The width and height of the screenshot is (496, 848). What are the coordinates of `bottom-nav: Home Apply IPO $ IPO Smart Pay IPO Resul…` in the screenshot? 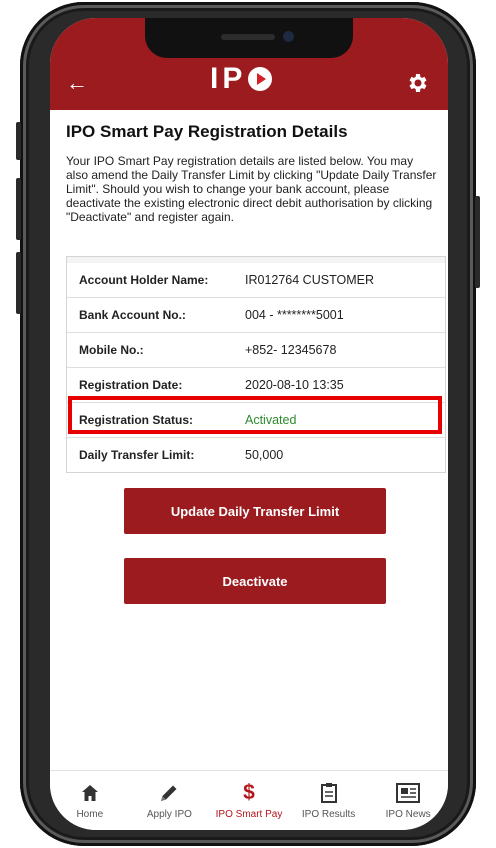 It's located at (249, 800).